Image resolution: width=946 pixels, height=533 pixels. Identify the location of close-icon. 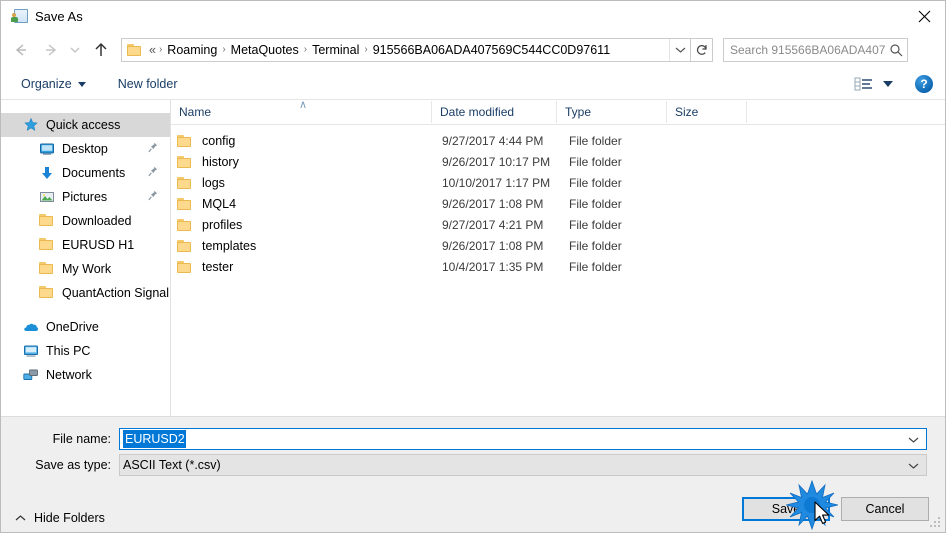
(924, 16).